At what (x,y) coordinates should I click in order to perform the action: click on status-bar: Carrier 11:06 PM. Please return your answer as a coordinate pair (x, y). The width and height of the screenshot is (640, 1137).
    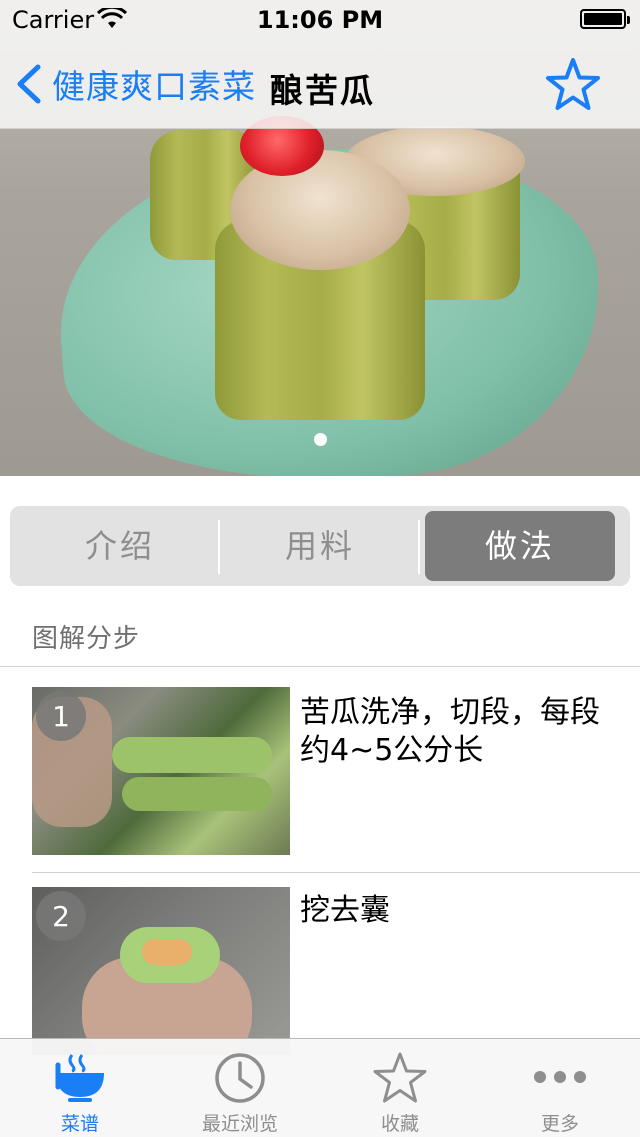
    Looking at the image, I should click on (320, 20).